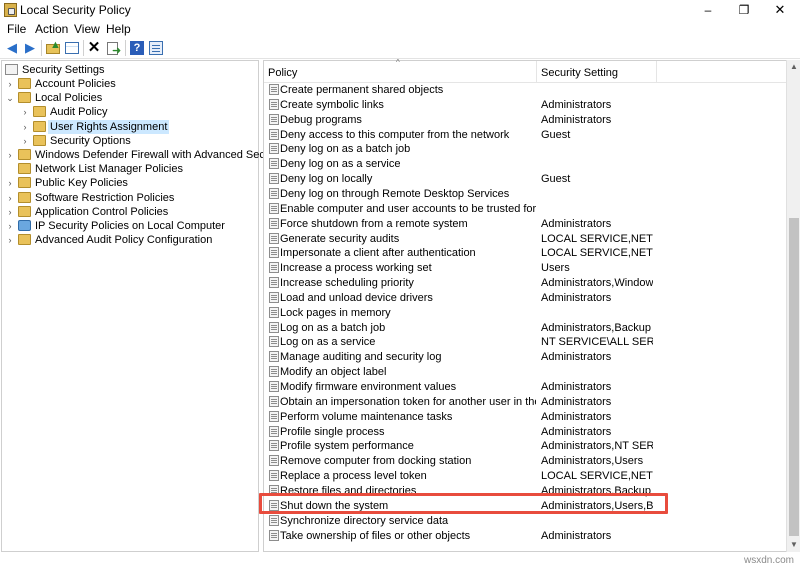 The height and width of the screenshot is (570, 800). I want to click on column-header-policy: Policy, so click(282, 73).